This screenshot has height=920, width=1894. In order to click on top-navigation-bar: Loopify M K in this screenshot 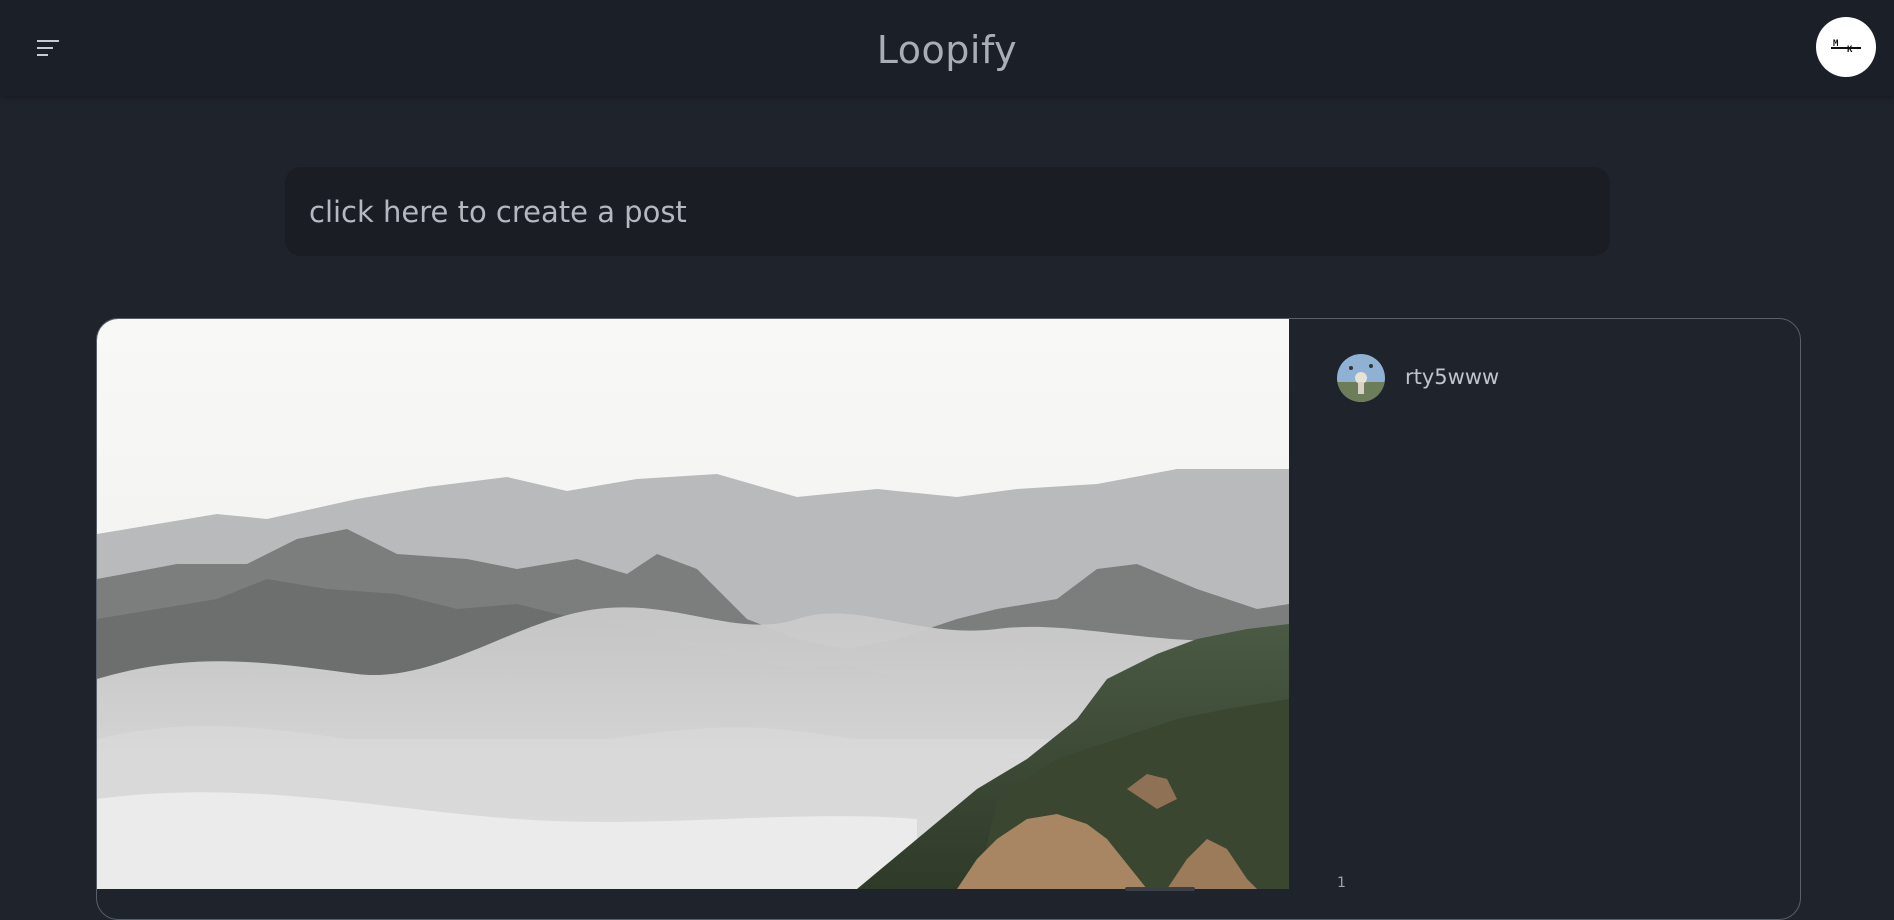, I will do `click(947, 48)`.